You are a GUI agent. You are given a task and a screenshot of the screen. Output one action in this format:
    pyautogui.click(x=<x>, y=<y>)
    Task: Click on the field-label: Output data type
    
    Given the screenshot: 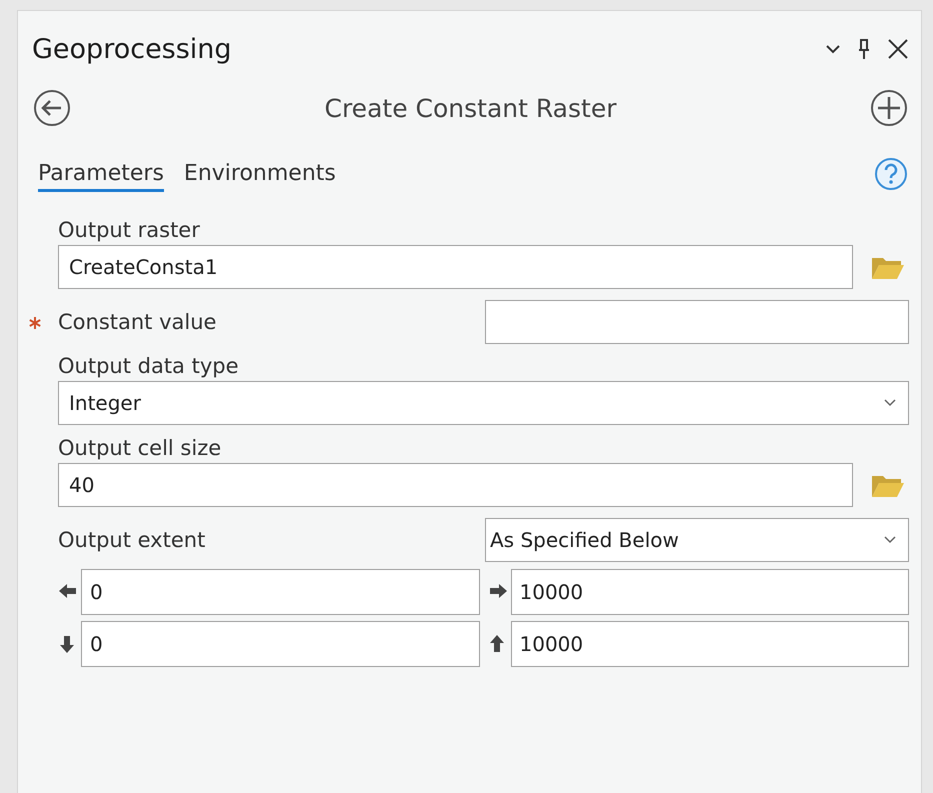 What is the action you would take?
    pyautogui.click(x=148, y=366)
    